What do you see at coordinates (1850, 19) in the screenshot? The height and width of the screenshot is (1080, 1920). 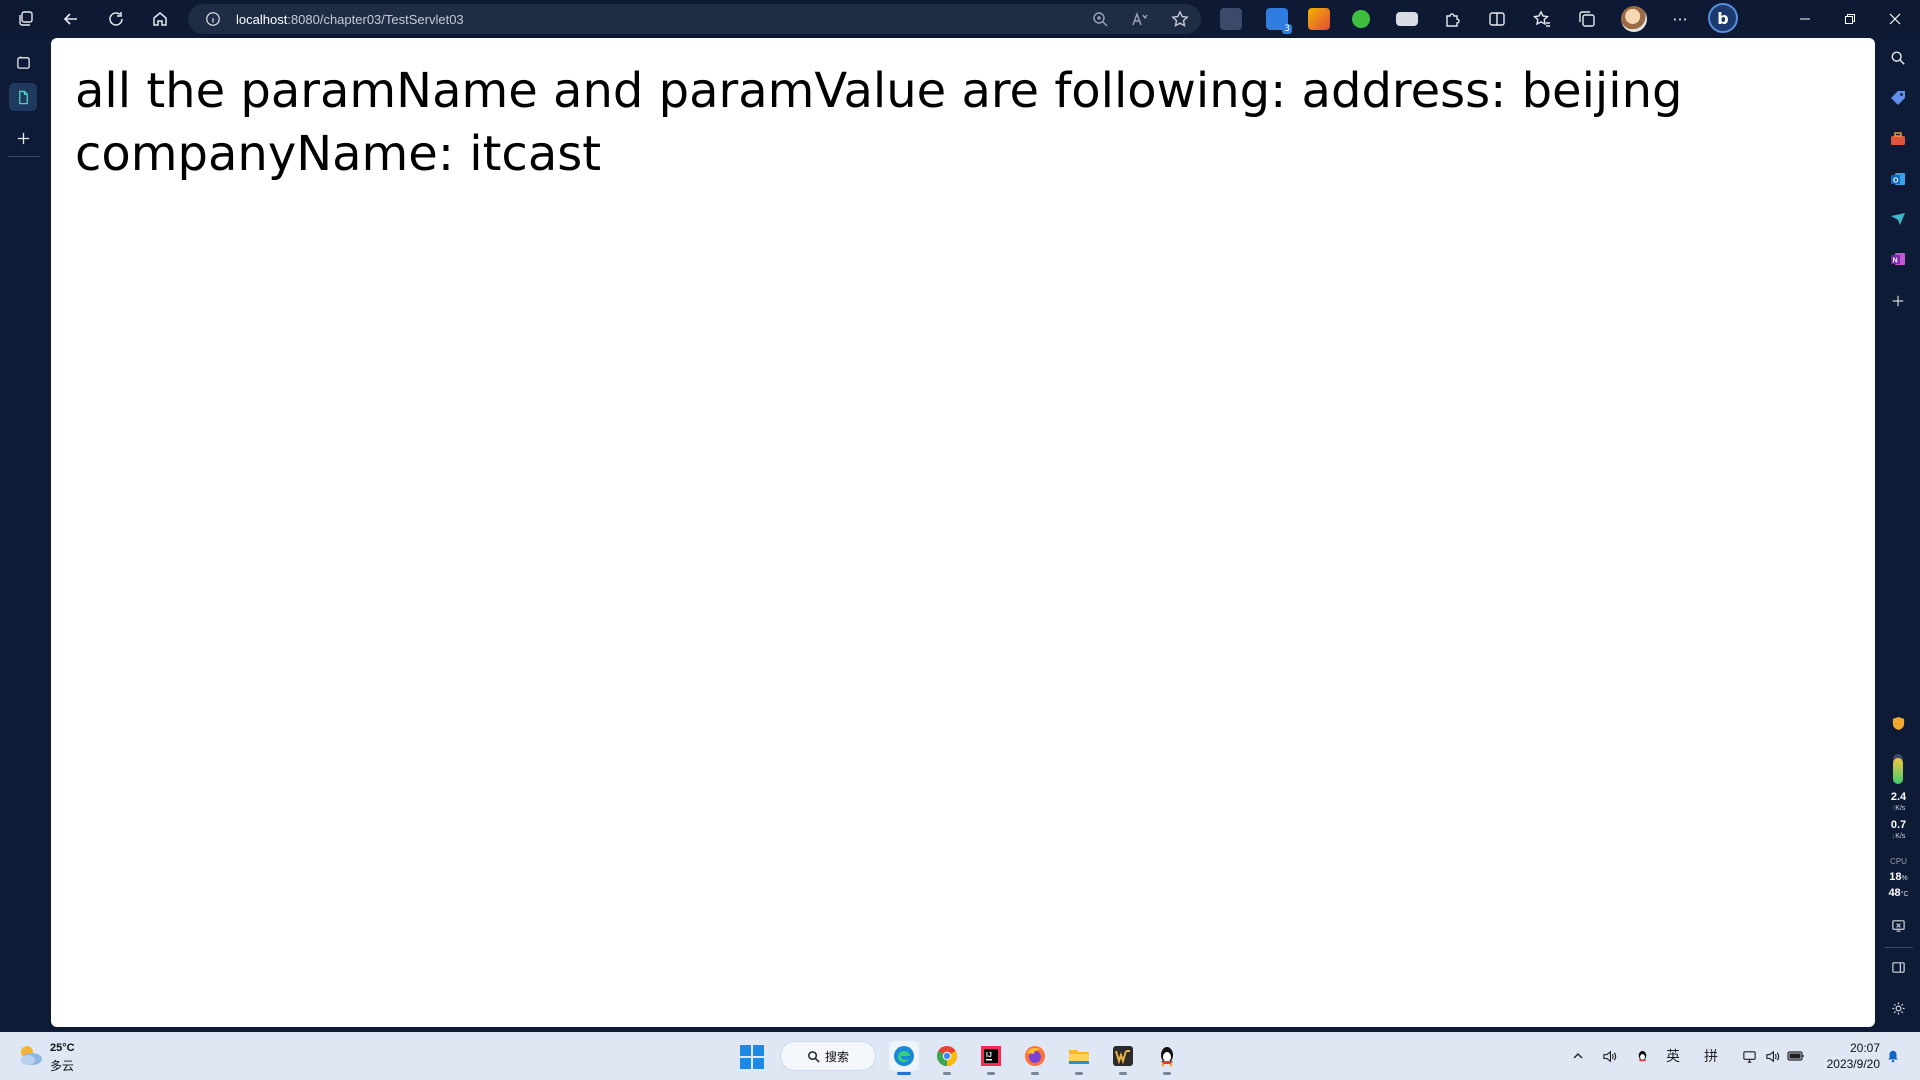 I see `restore-icon` at bounding box center [1850, 19].